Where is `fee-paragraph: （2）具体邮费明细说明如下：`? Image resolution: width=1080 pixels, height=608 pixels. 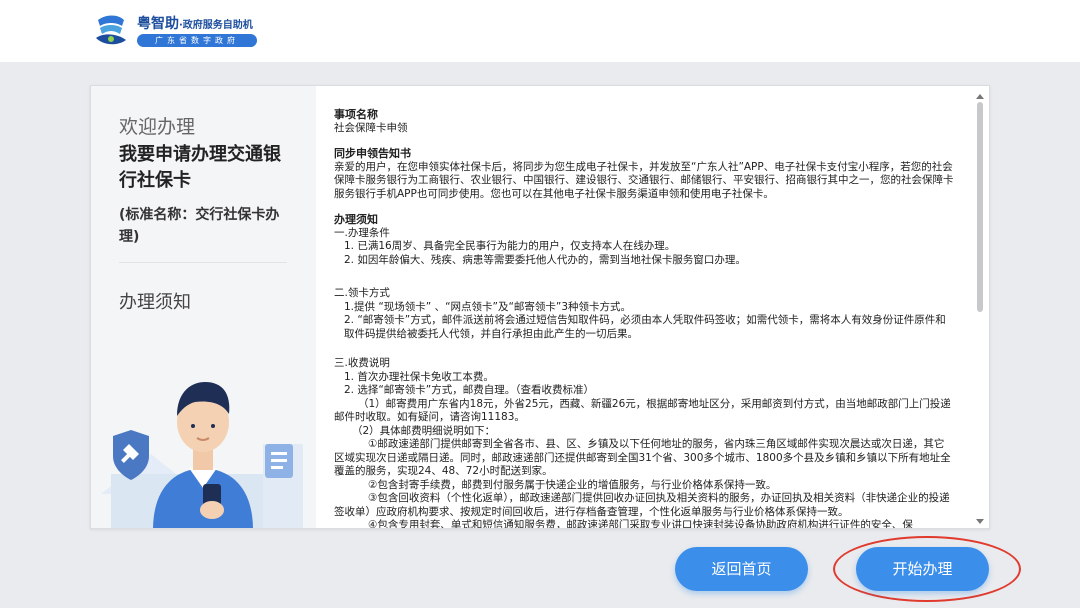
fee-paragraph: （2）具体邮费明细说明如下： is located at coordinates (424, 430).